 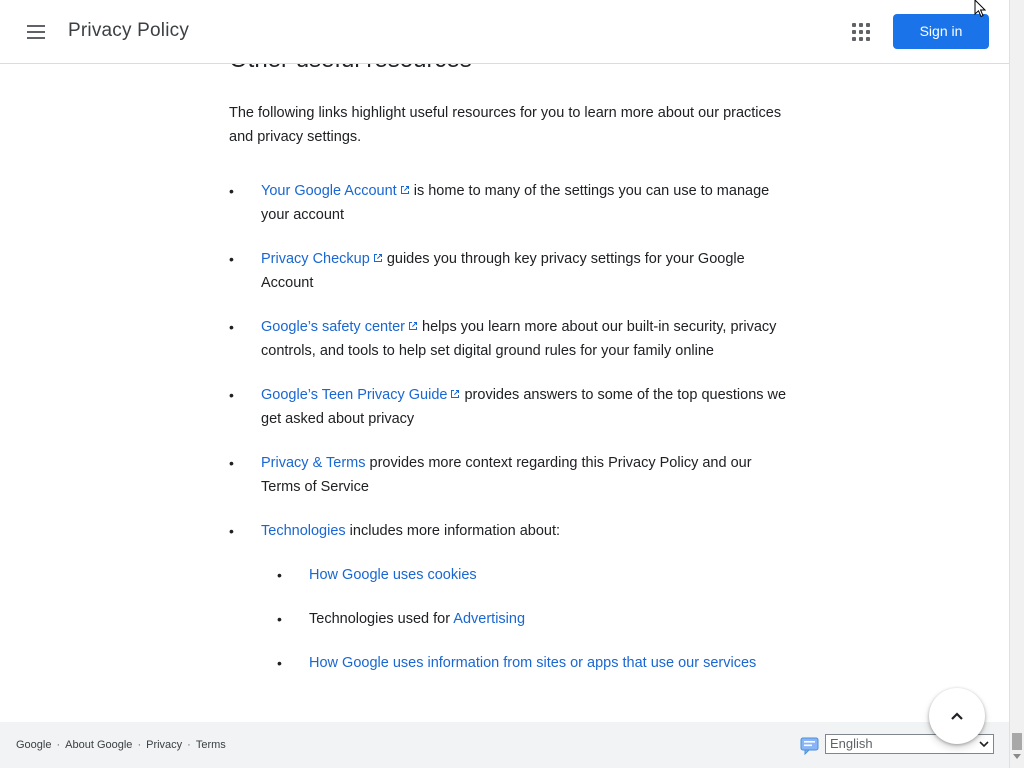 What do you see at coordinates (851, 743) in the screenshot?
I see `language-selected-value: English` at bounding box center [851, 743].